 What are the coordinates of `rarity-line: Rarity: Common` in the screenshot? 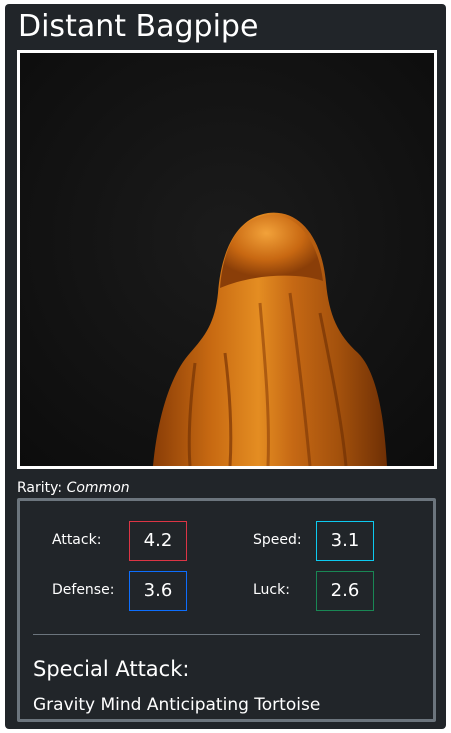 It's located at (73, 488).